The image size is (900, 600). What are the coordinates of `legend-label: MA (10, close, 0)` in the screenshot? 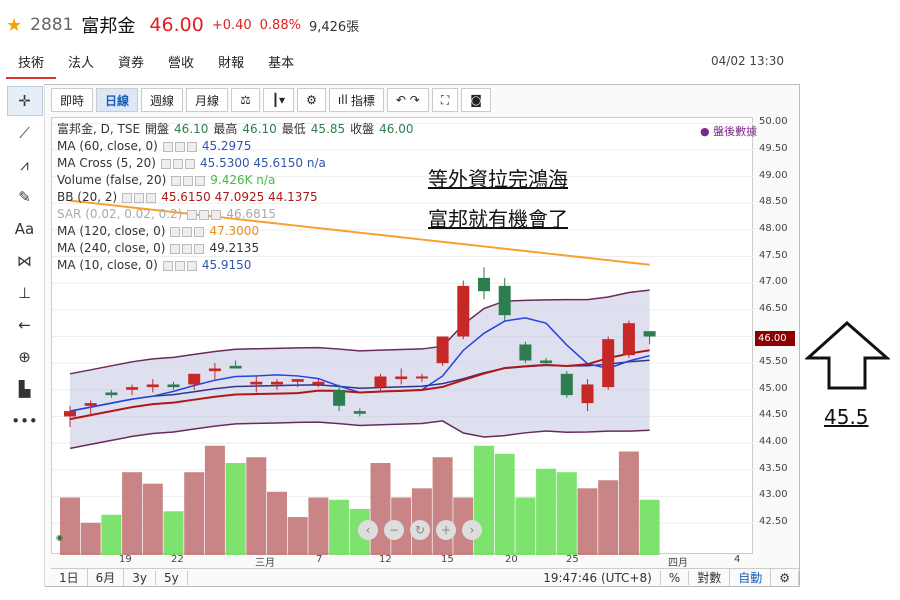 It's located at (107, 265).